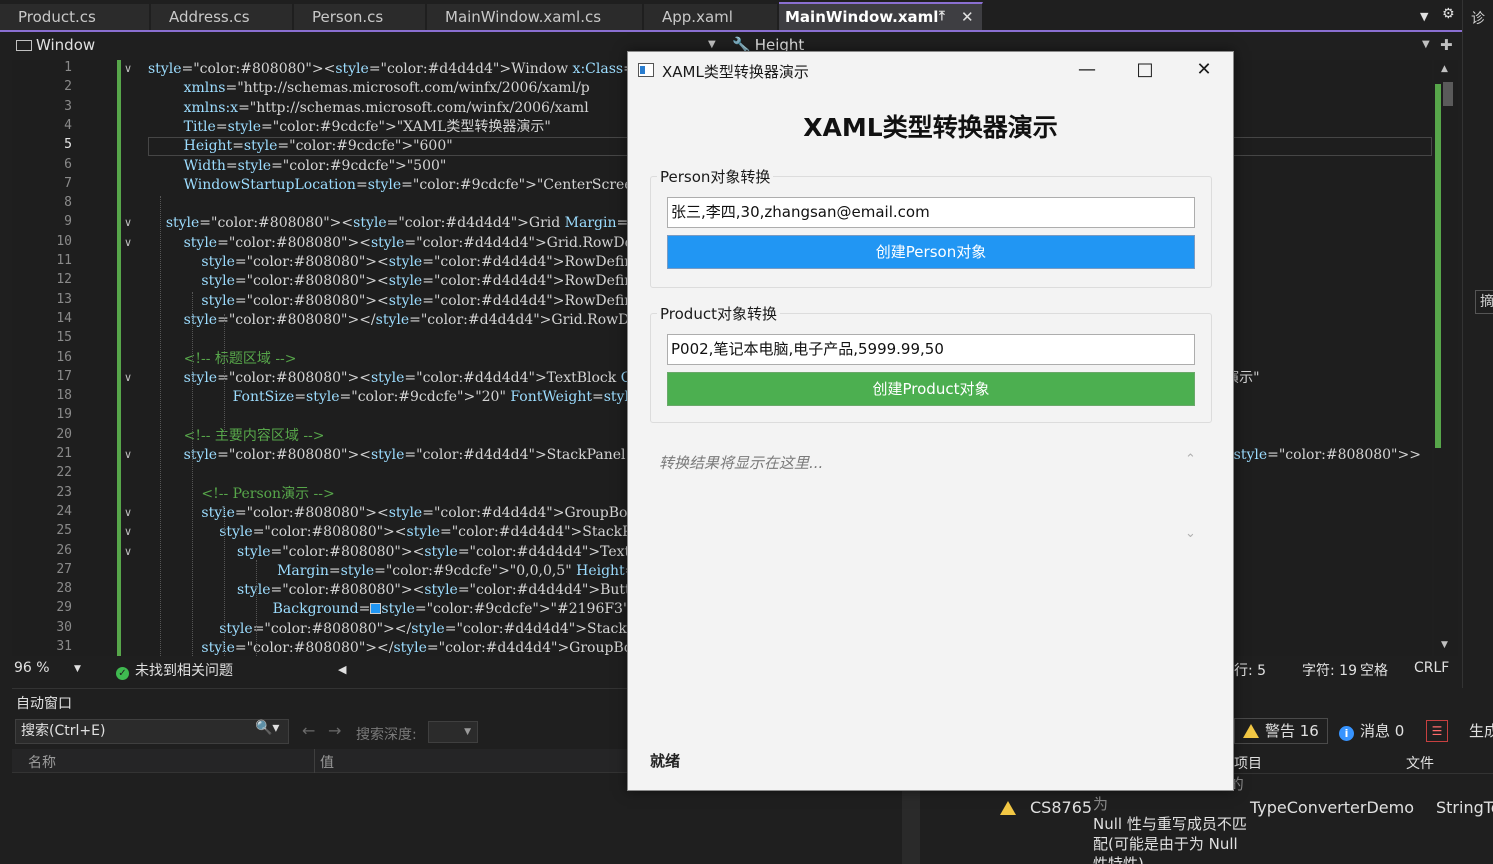 This screenshot has width=1493, height=864. Describe the element at coordinates (236, 436) in the screenshot. I see `code-line: <!-- 主要内容区域 -->` at that location.